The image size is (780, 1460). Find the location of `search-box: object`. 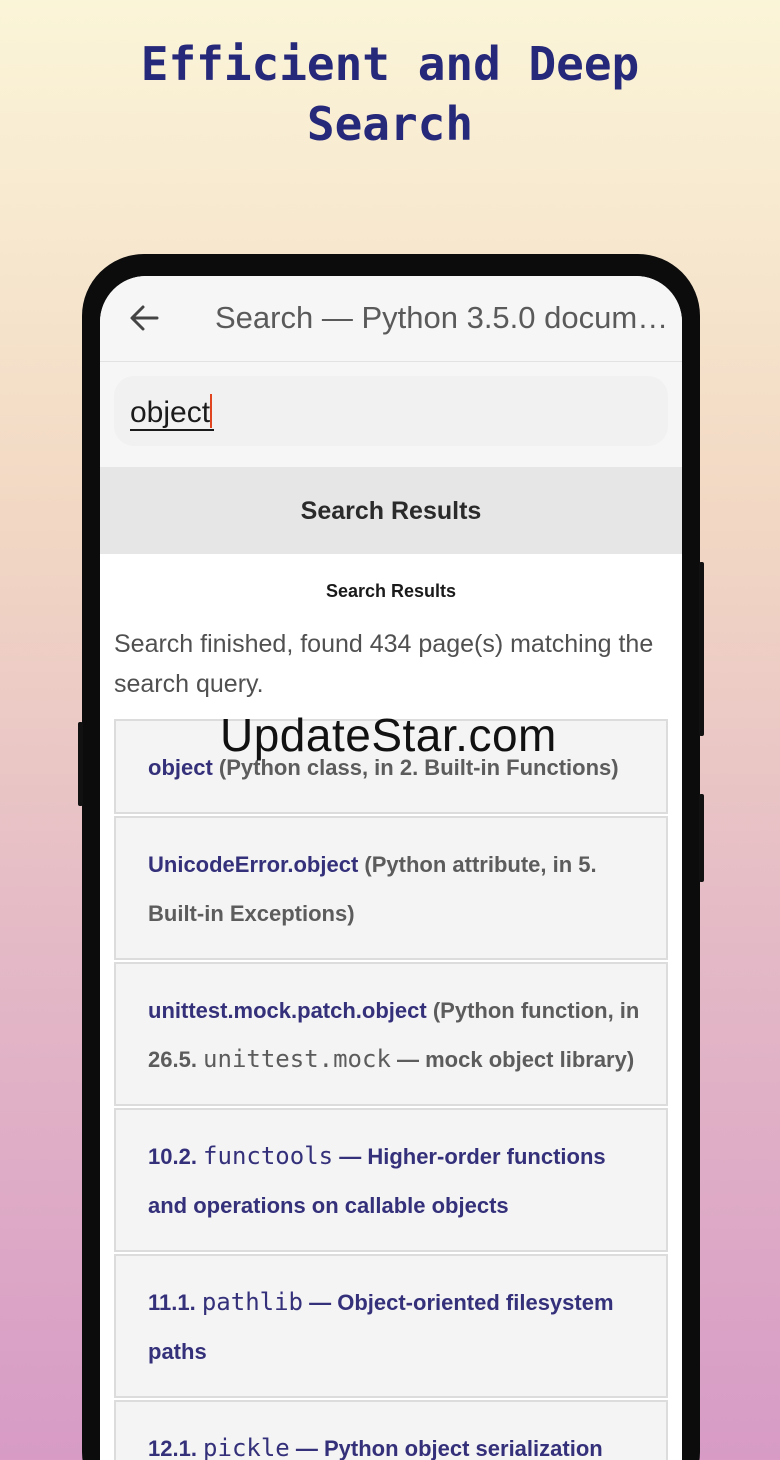

search-box: object is located at coordinates (391, 411).